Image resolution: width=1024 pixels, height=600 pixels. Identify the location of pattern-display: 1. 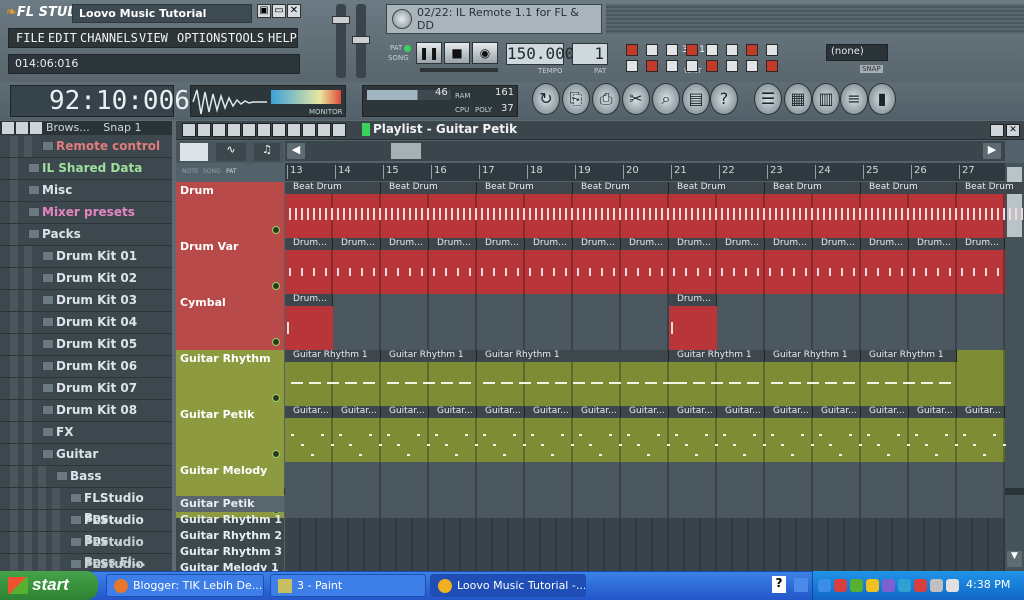
(590, 54).